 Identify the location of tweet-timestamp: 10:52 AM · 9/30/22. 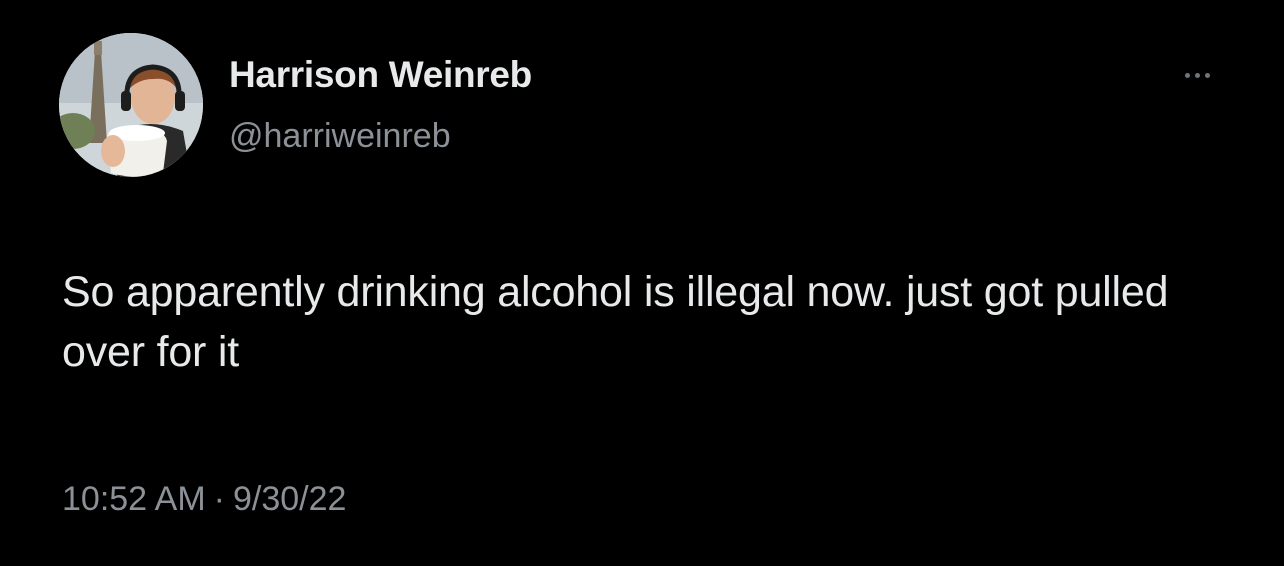
(204, 499).